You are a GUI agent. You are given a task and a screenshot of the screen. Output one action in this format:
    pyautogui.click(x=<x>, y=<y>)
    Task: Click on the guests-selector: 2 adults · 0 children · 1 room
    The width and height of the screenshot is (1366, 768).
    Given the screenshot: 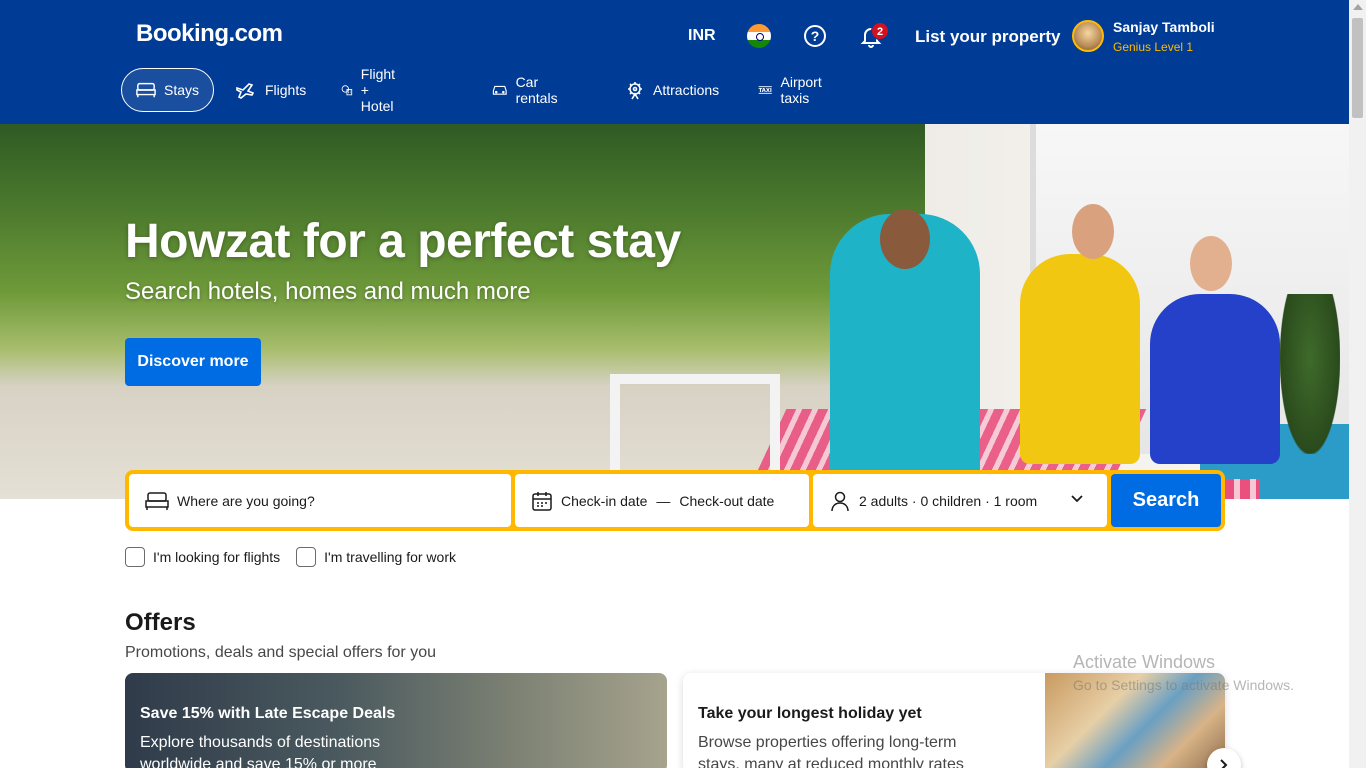 What is the action you would take?
    pyautogui.click(x=960, y=500)
    